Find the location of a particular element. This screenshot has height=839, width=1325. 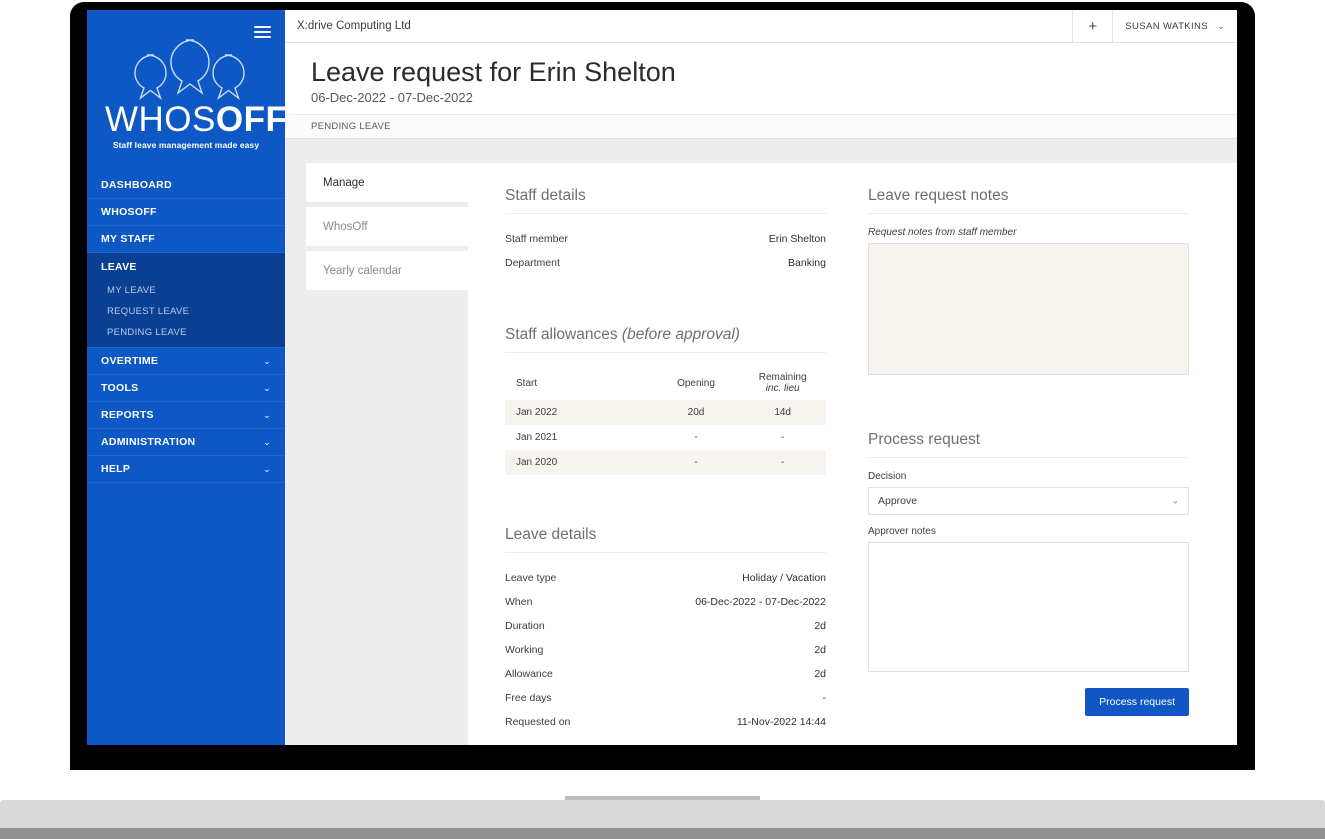

sidebar-item-tools: TOOLS ⌄ is located at coordinates (186, 388).